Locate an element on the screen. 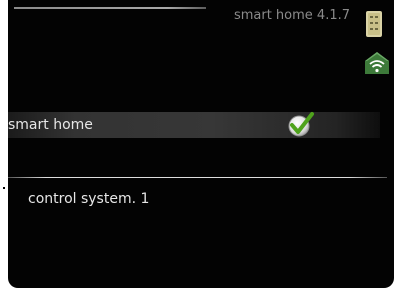 The width and height of the screenshot is (402, 298). wifi-house-icon is located at coordinates (377, 63).